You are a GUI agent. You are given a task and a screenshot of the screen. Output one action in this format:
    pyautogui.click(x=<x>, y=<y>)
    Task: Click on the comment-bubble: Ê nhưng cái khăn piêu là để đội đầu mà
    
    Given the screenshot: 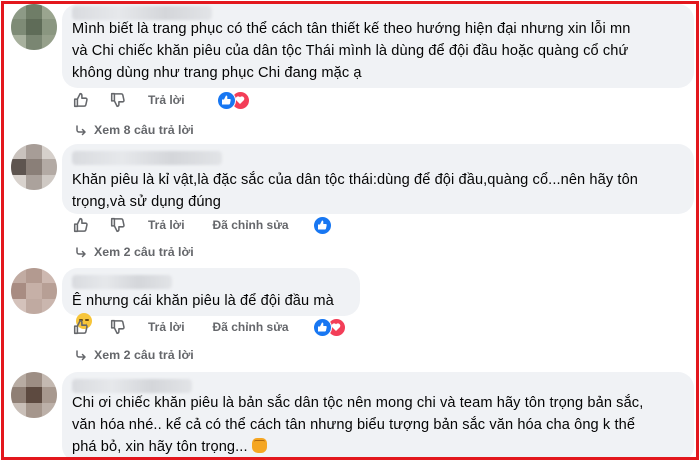 What is the action you would take?
    pyautogui.click(x=211, y=298)
    